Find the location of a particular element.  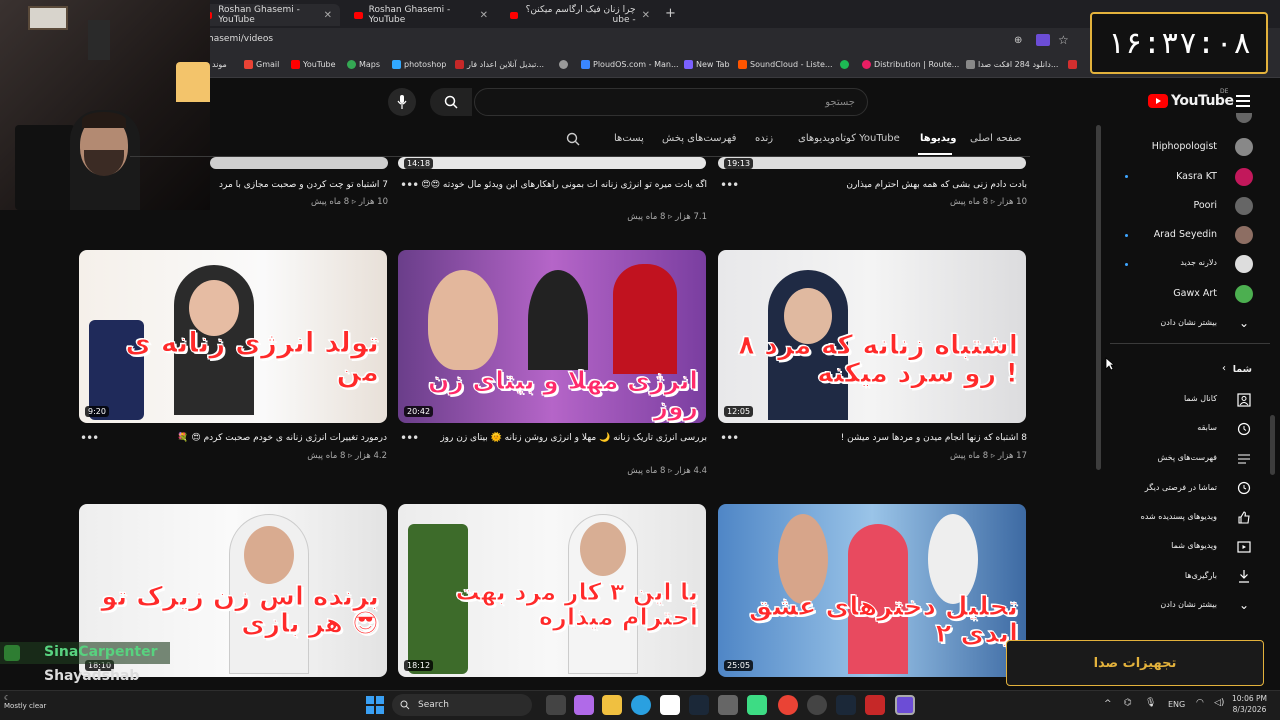

video-thumbnail is located at coordinates (299, 163).